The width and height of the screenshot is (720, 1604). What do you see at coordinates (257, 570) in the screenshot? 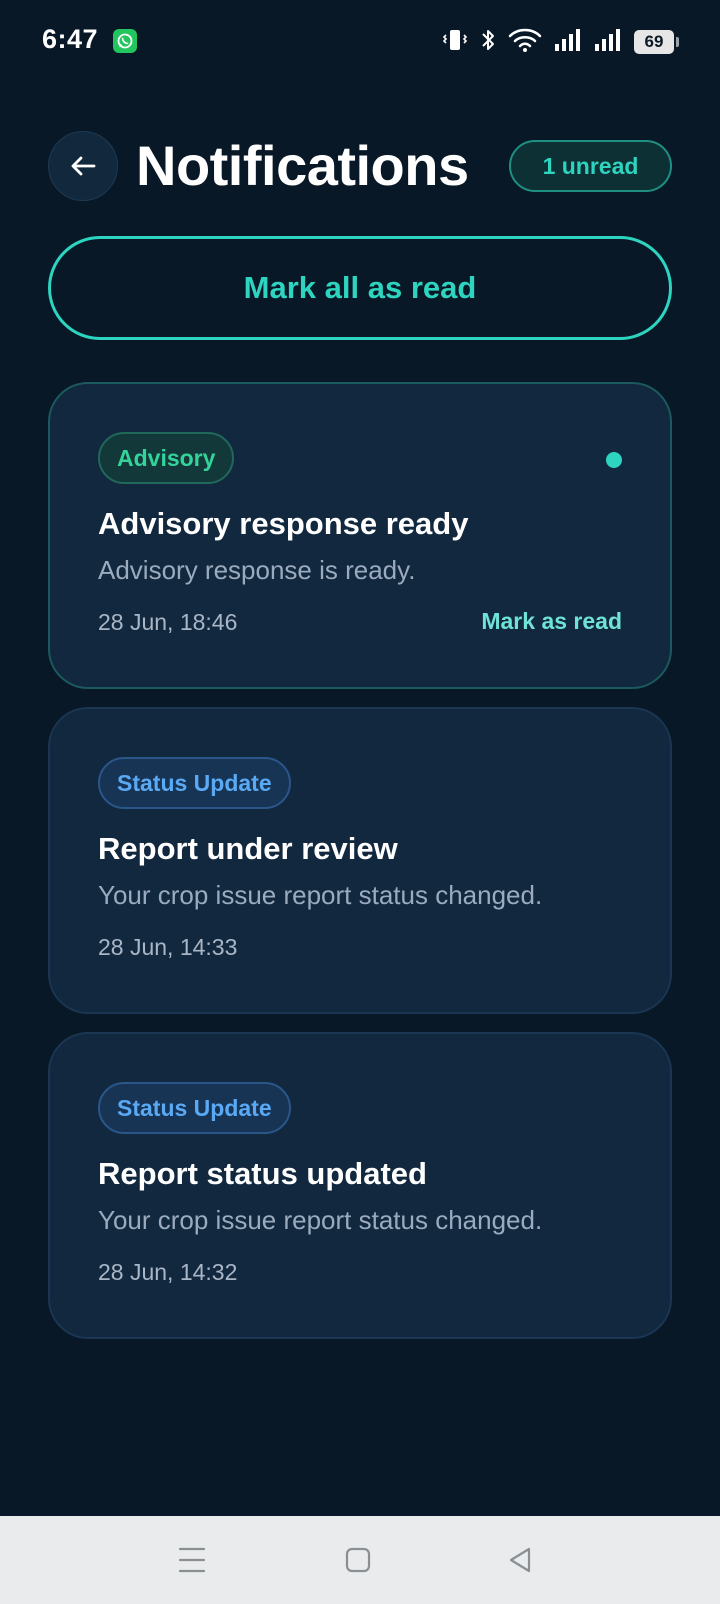
I see `notification-message: Advisory response is ready.` at bounding box center [257, 570].